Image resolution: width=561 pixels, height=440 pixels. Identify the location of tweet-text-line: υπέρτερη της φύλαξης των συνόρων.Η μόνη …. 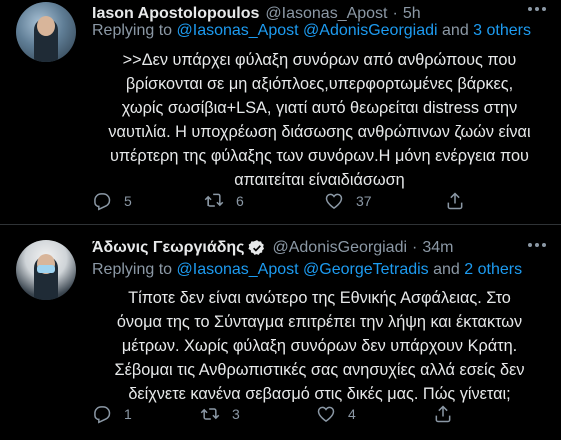
(319, 156).